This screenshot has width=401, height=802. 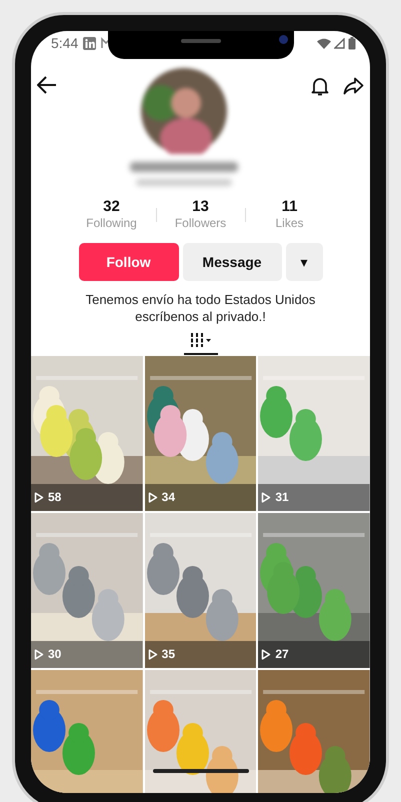 What do you see at coordinates (200, 41) in the screenshot?
I see `speaker-grille` at bounding box center [200, 41].